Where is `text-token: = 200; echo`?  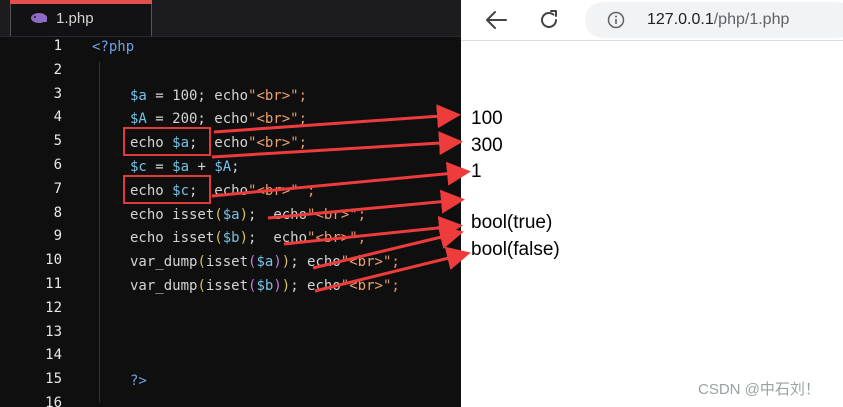 text-token: = 200; echo is located at coordinates (197, 119).